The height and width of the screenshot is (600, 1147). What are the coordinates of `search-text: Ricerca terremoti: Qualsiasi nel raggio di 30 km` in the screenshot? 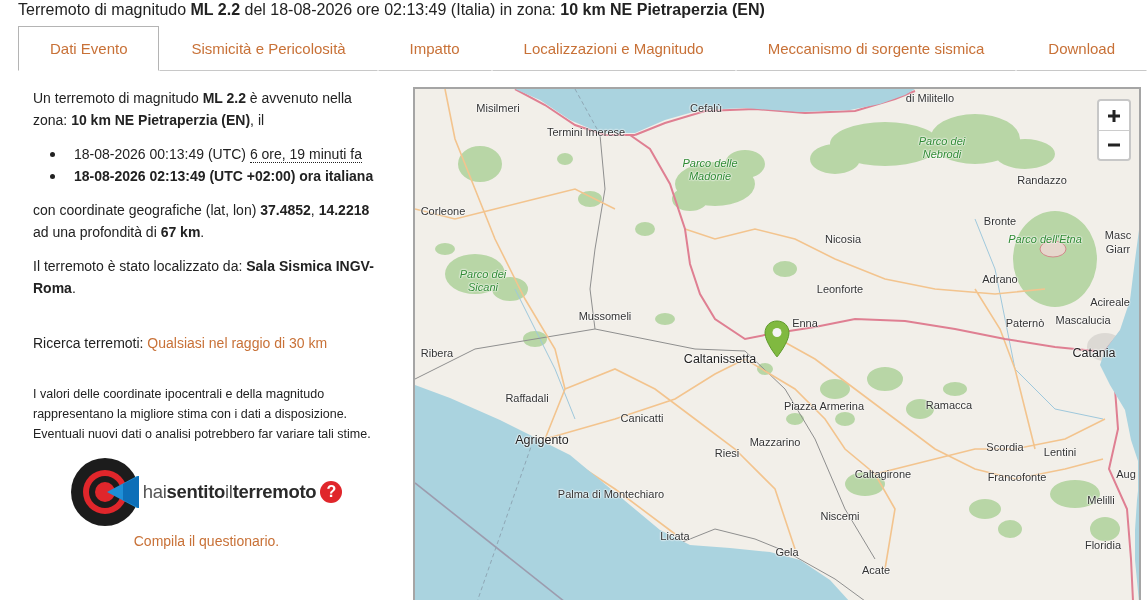 It's located at (181, 343).